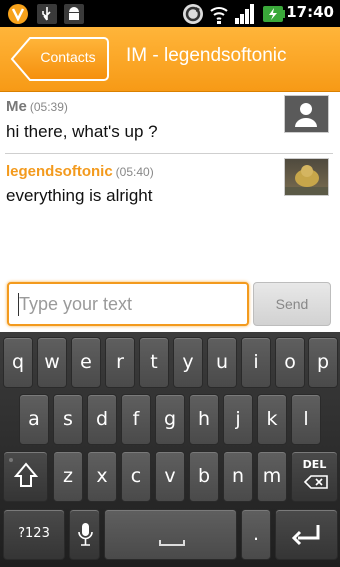 This screenshot has height=567, width=340. I want to click on key-k: k, so click(272, 419).